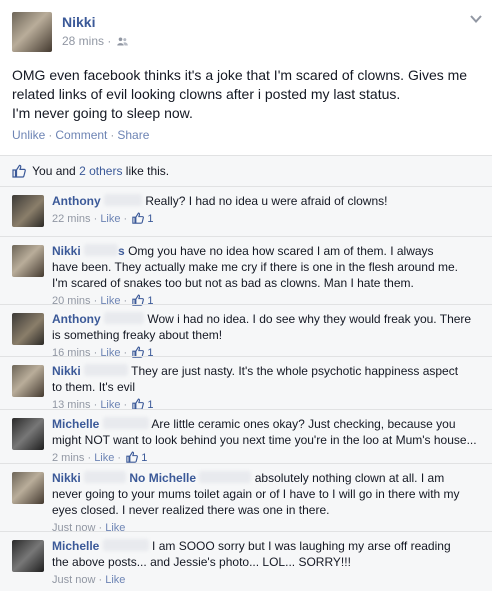  I want to click on post-actions: Unlike · Comment · Share, so click(80, 135).